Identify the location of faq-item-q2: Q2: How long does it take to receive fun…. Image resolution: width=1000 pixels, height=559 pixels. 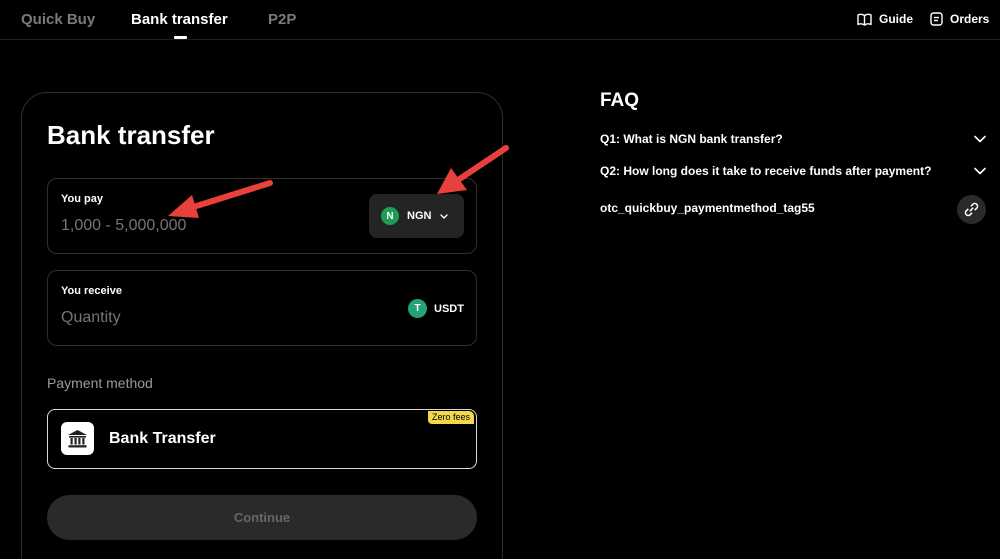
(793, 171).